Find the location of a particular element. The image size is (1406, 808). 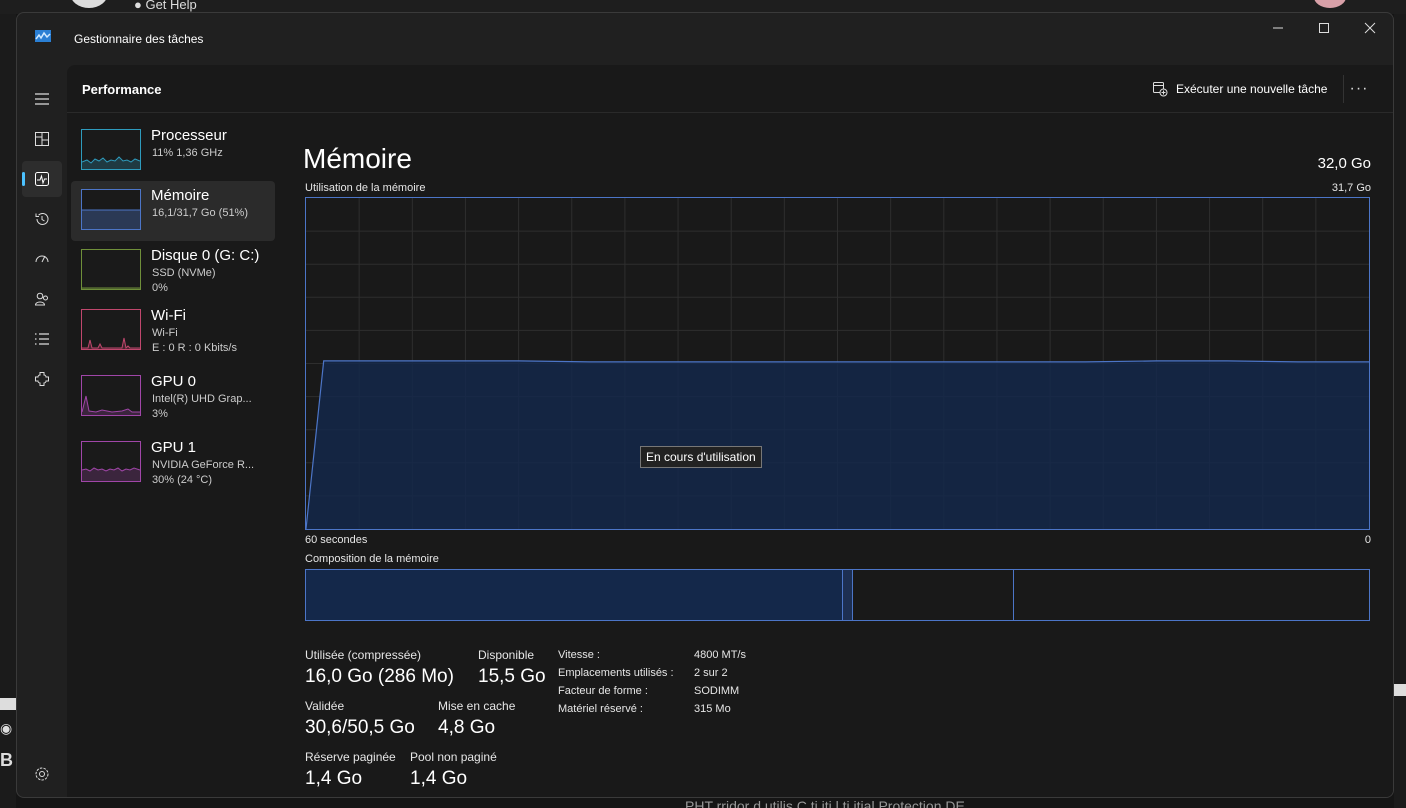

nav-app-history is located at coordinates (42, 219).